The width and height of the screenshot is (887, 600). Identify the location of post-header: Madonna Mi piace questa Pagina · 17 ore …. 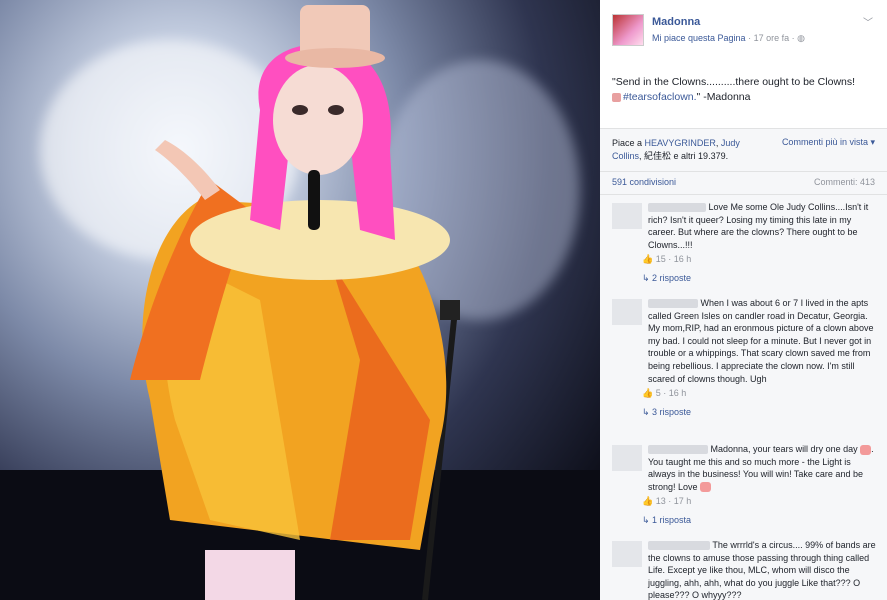
(743, 30).